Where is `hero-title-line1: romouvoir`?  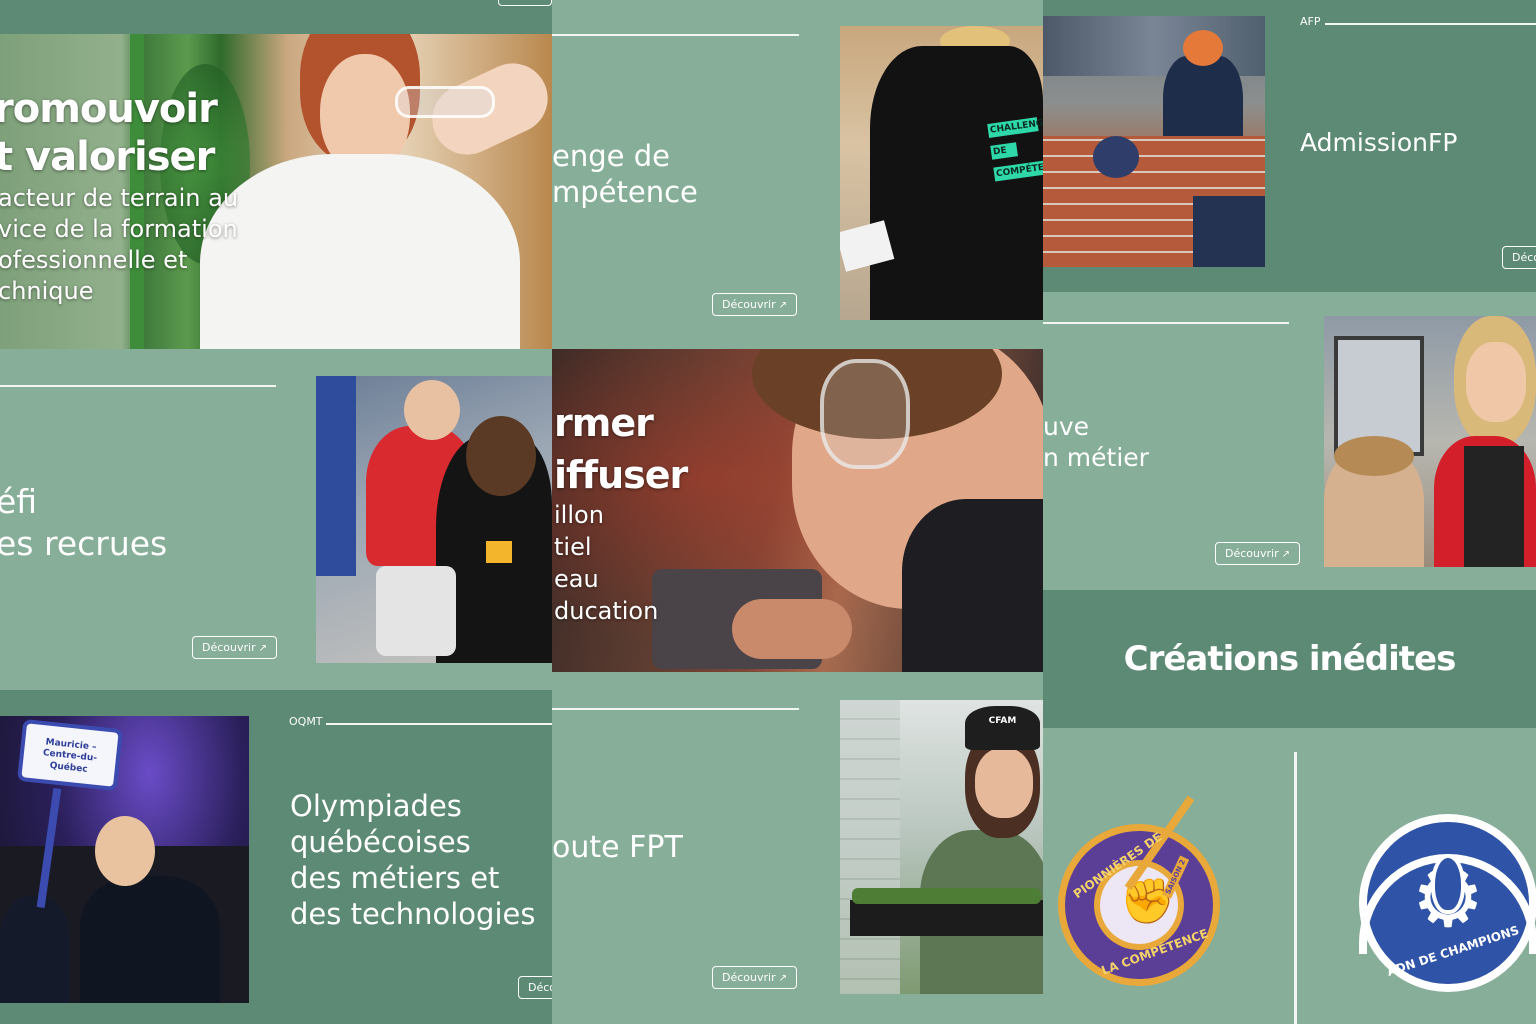
hero-title-line1: romouvoir is located at coordinates (109, 109).